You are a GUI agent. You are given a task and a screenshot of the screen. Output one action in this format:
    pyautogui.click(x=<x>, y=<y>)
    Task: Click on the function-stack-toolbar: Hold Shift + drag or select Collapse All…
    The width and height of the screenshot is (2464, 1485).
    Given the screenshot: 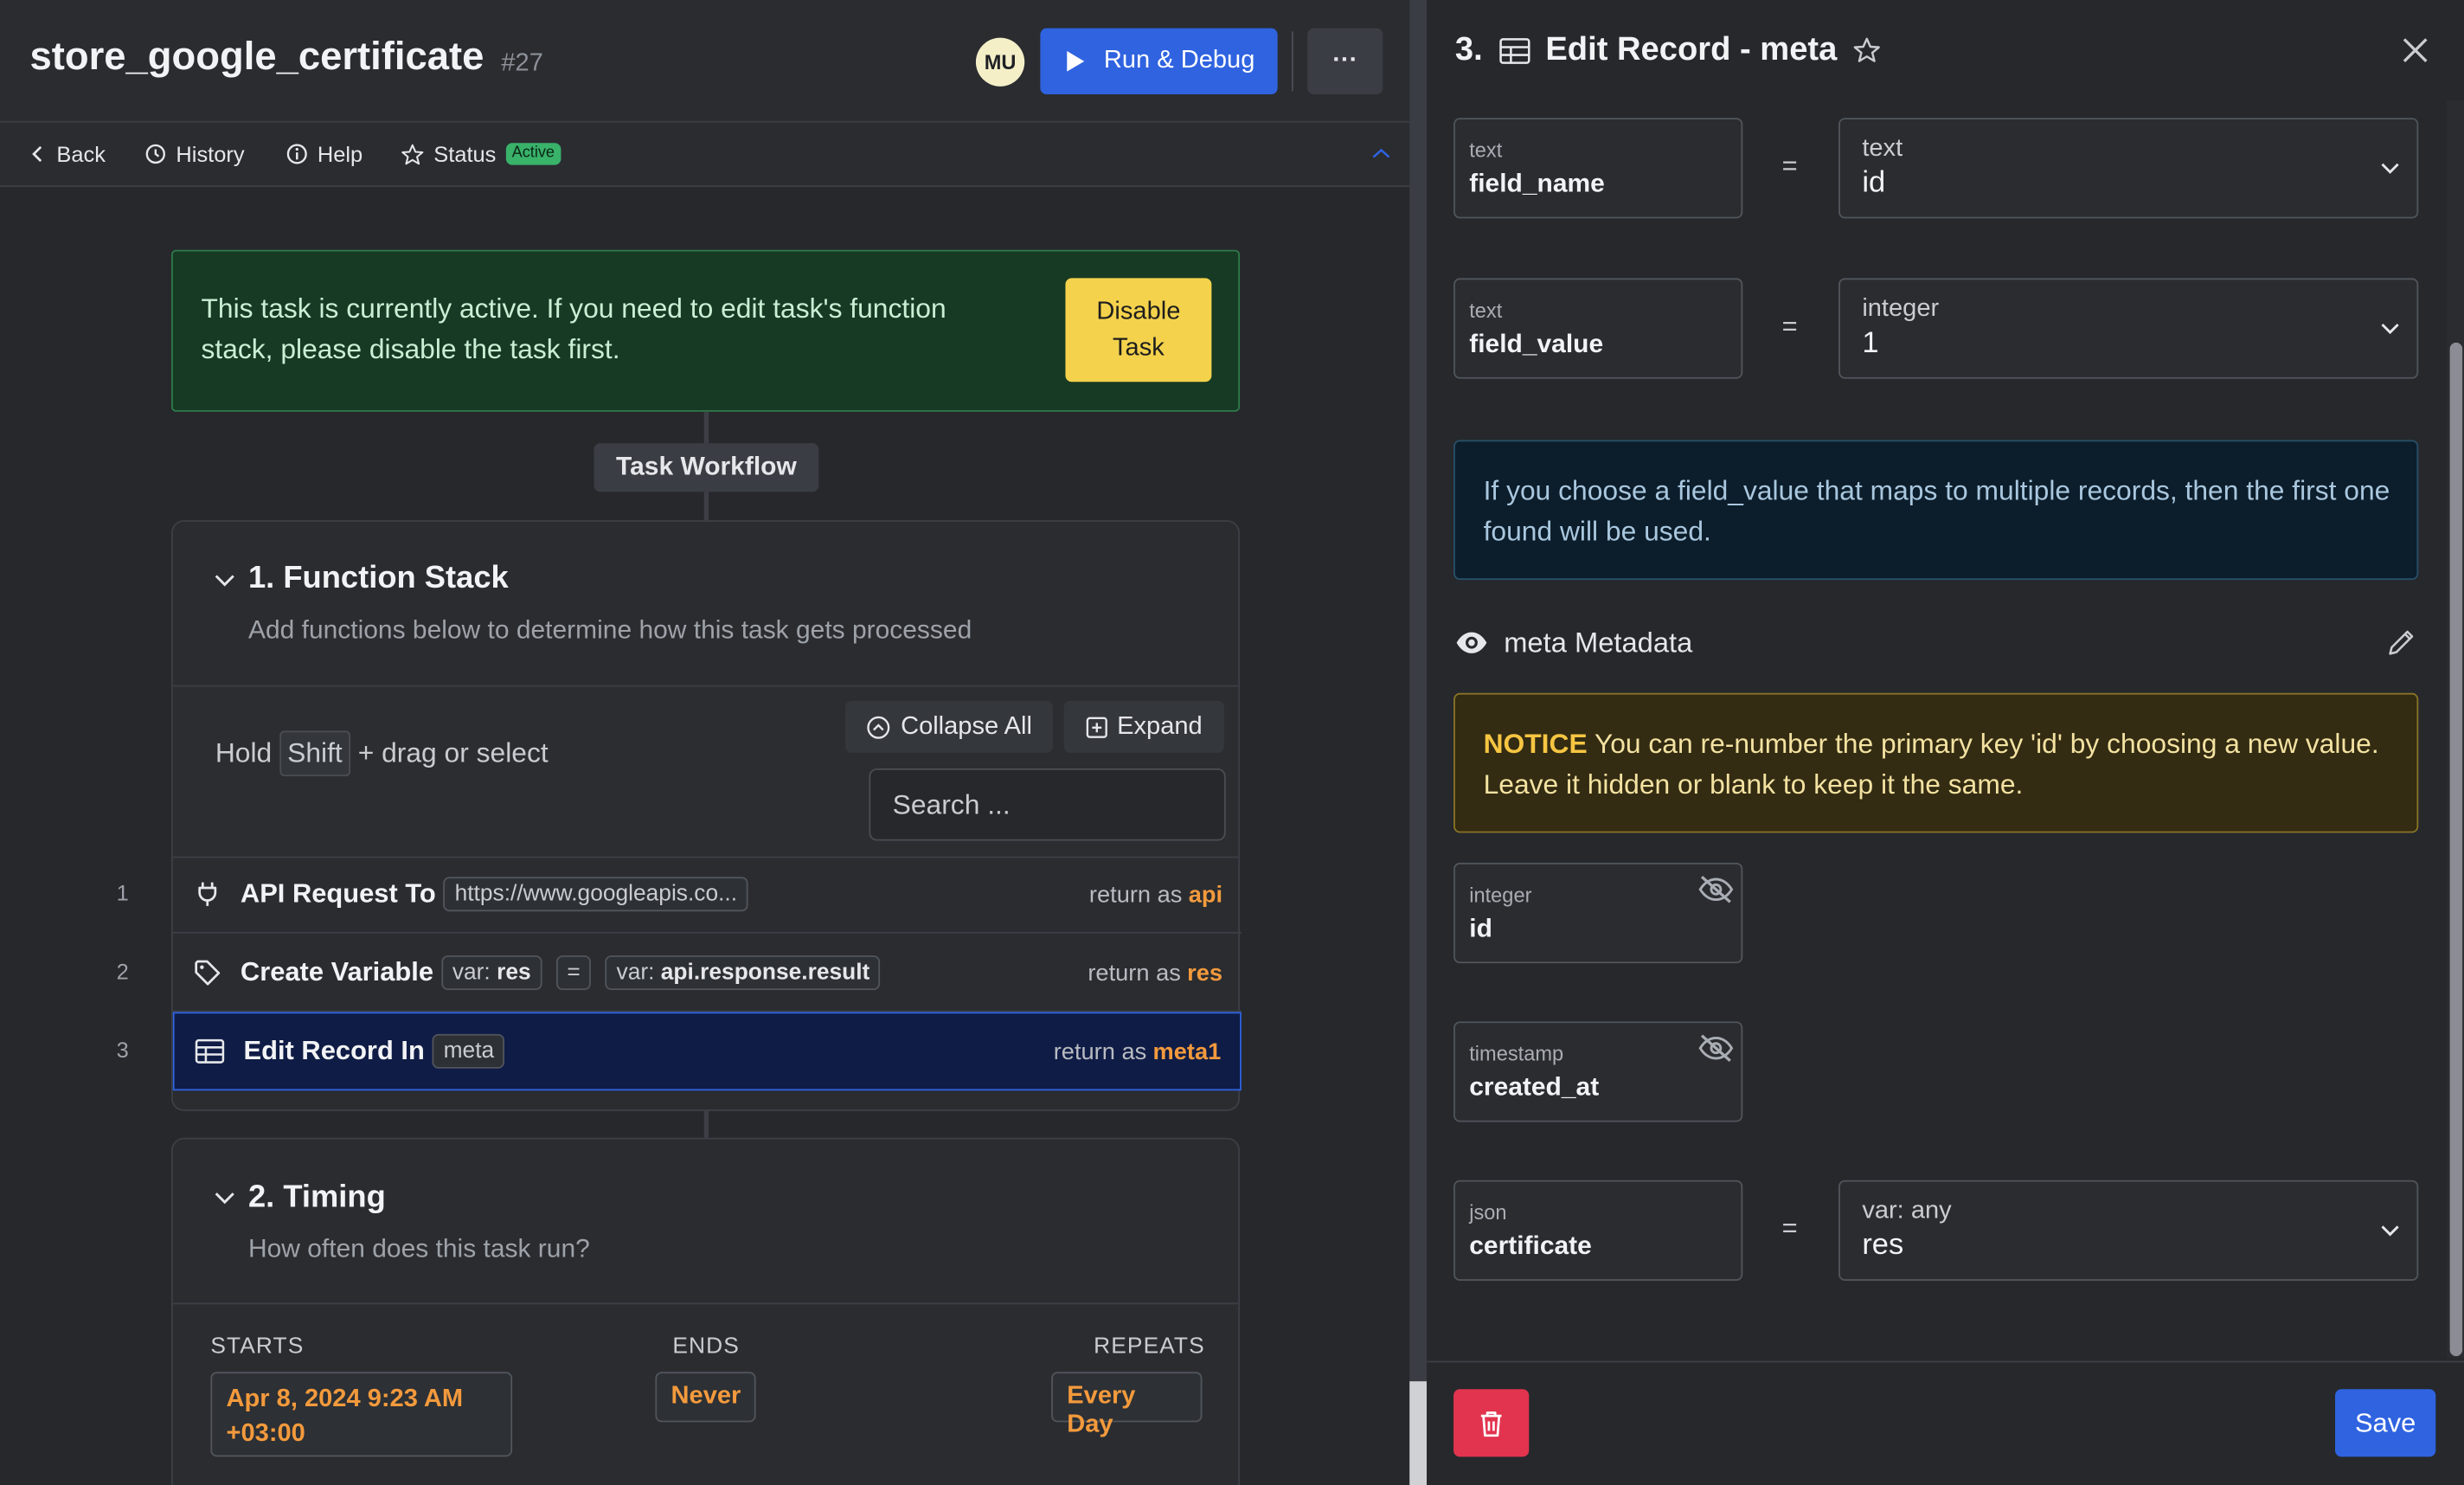 What is the action you would take?
    pyautogui.click(x=706, y=771)
    